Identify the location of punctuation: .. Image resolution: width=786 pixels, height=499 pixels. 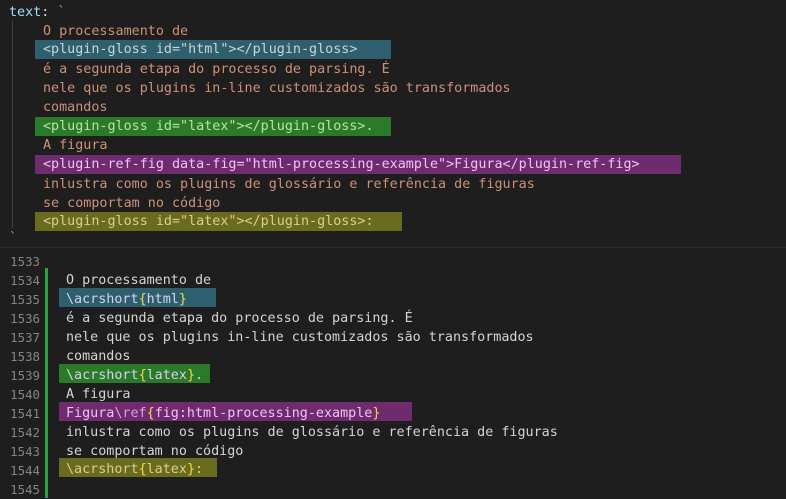
(199, 375).